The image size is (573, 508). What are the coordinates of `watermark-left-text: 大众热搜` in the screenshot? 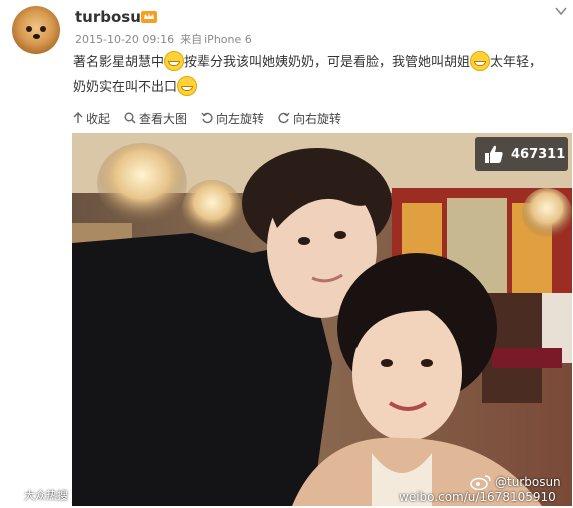 It's located at (46, 495).